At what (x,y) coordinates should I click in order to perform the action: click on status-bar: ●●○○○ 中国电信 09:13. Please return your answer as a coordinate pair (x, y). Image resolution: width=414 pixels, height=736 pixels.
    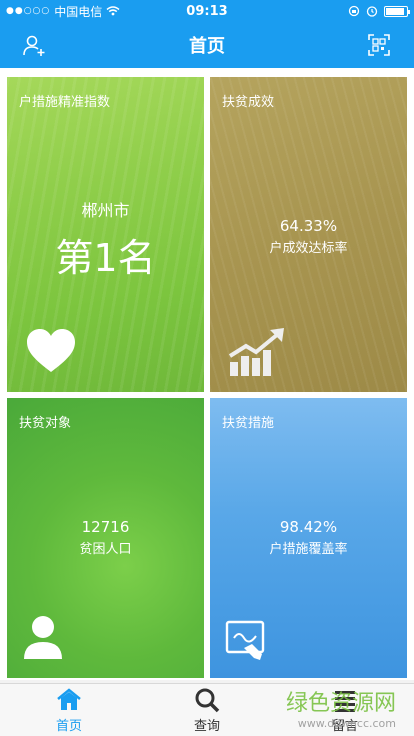
    Looking at the image, I should click on (207, 11).